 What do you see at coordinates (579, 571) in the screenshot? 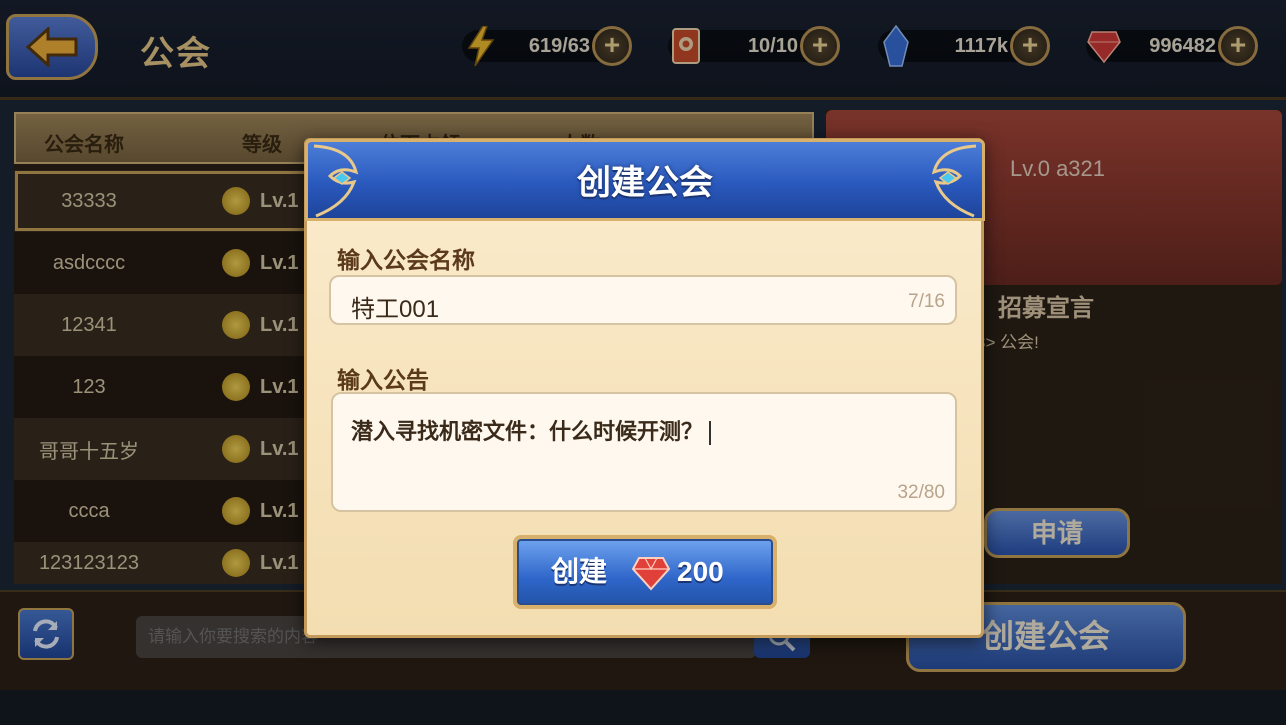
I see `create-button-label: 创建` at bounding box center [579, 571].